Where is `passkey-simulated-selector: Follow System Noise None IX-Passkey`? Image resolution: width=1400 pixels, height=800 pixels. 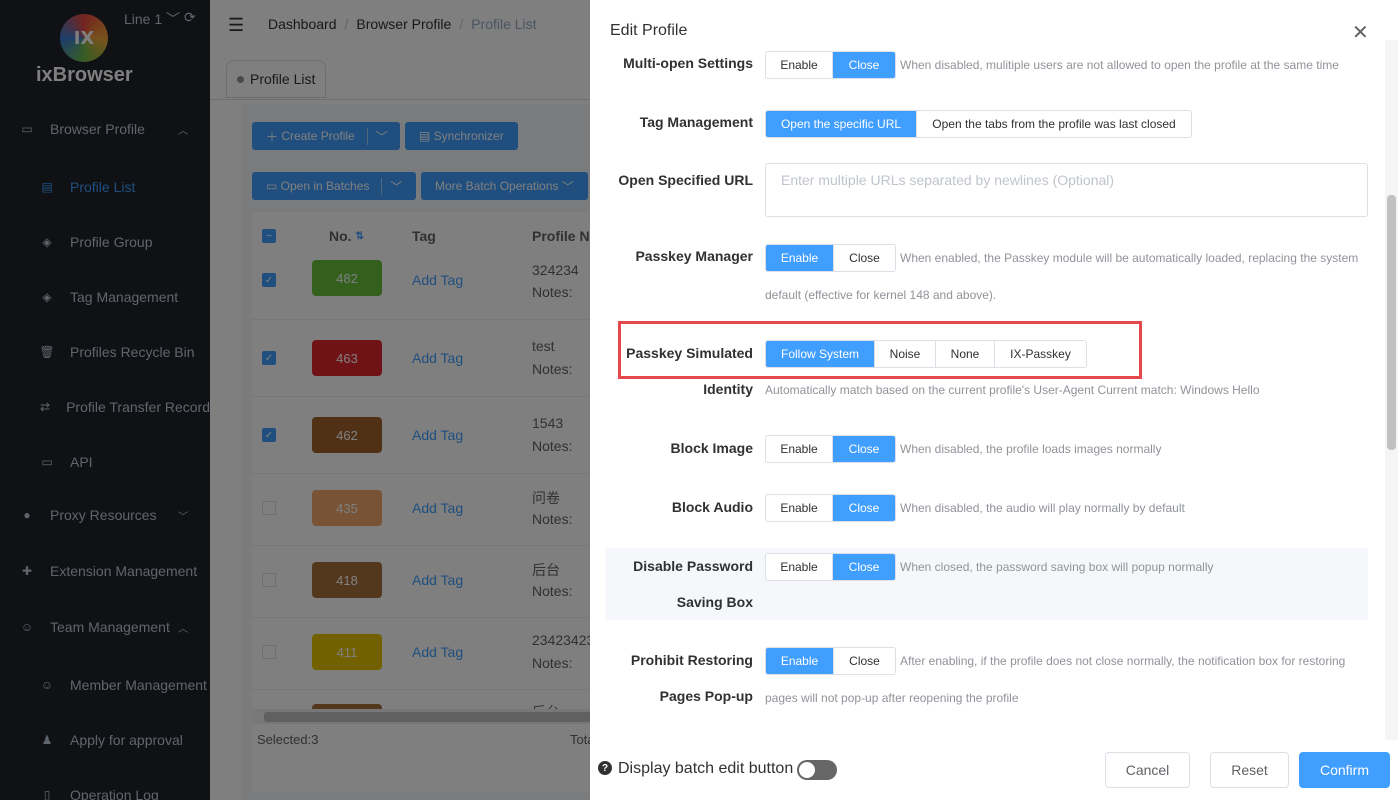
passkey-simulated-selector: Follow System Noise None IX-Passkey is located at coordinates (926, 354).